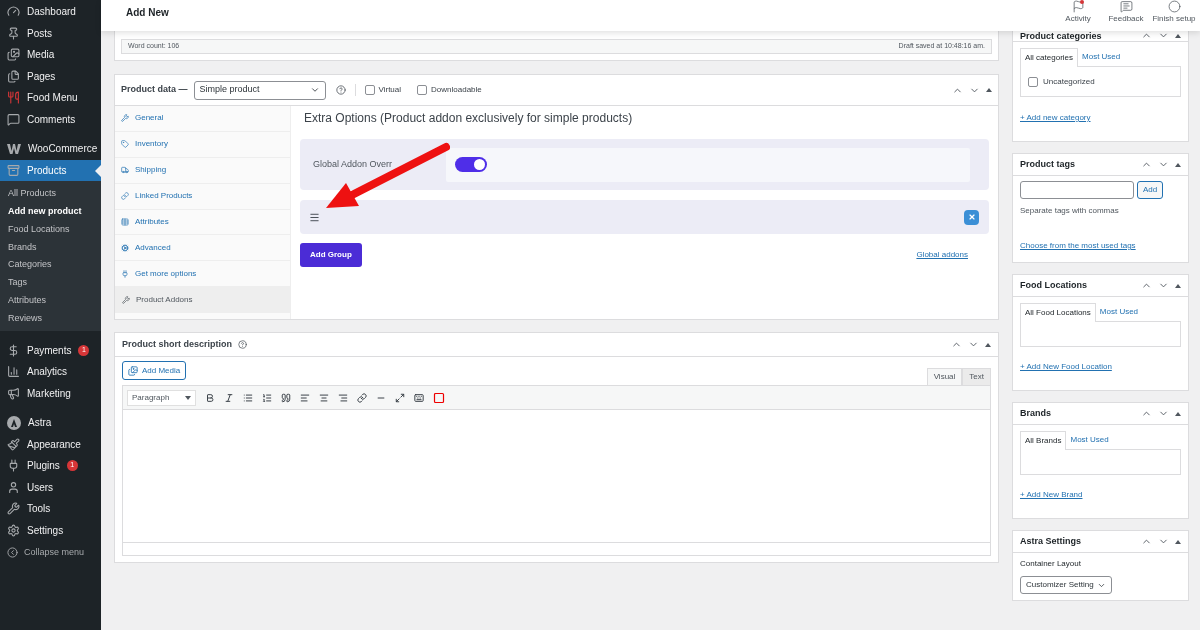 This screenshot has width=1200, height=630. I want to click on align-center-icon, so click(324, 397).